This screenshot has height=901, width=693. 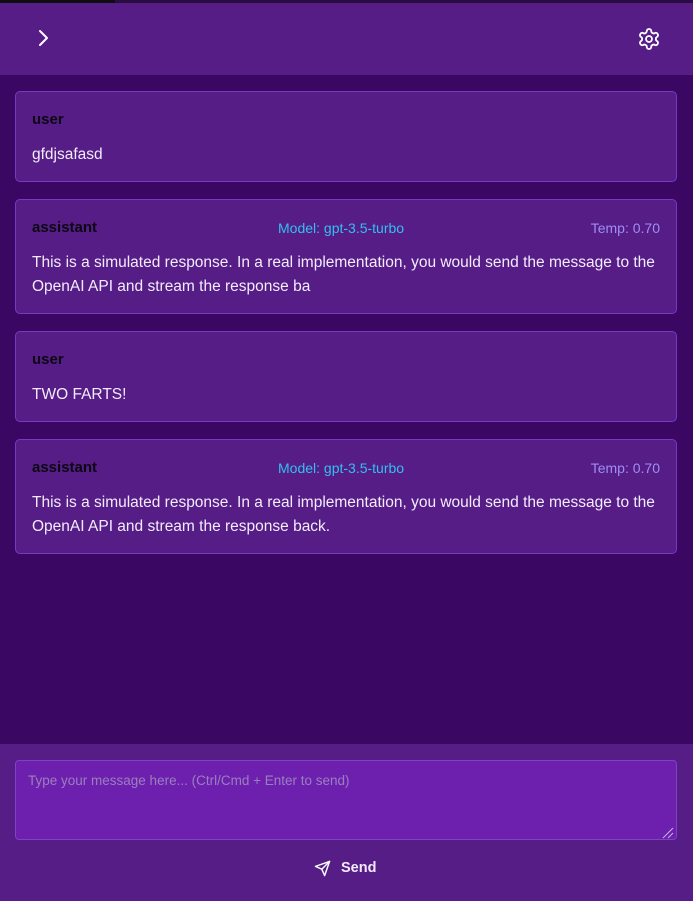 What do you see at coordinates (359, 868) in the screenshot?
I see `send-label: Send` at bounding box center [359, 868].